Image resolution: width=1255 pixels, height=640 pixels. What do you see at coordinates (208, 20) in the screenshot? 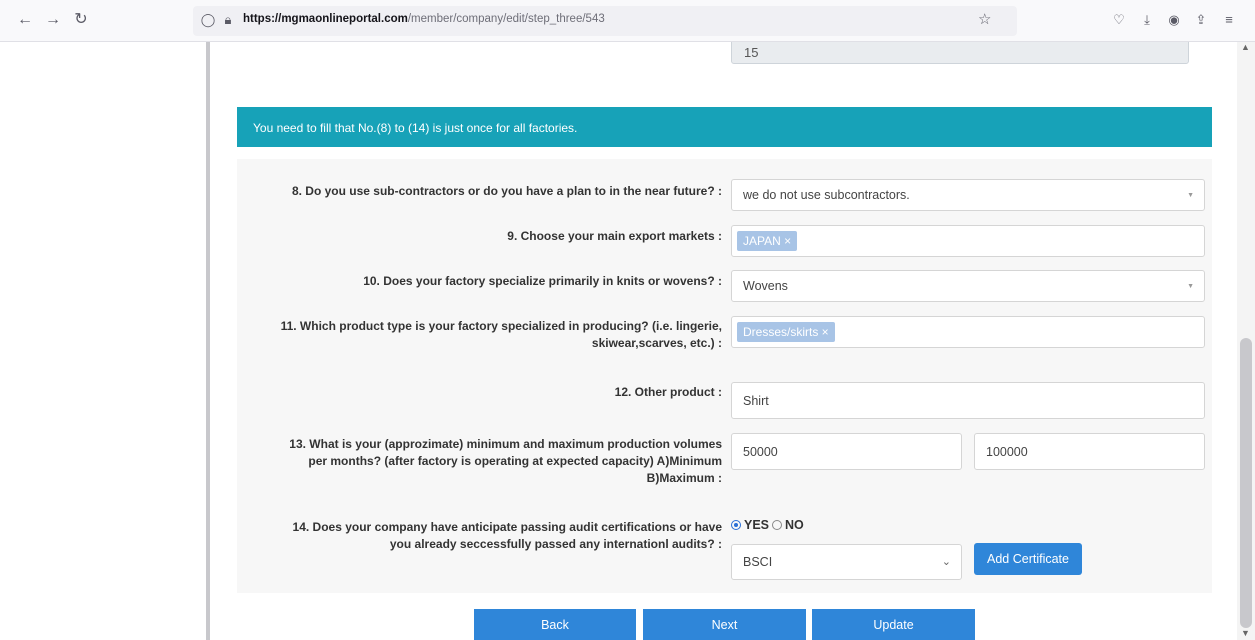
I see `shield-icon: ◯` at bounding box center [208, 20].